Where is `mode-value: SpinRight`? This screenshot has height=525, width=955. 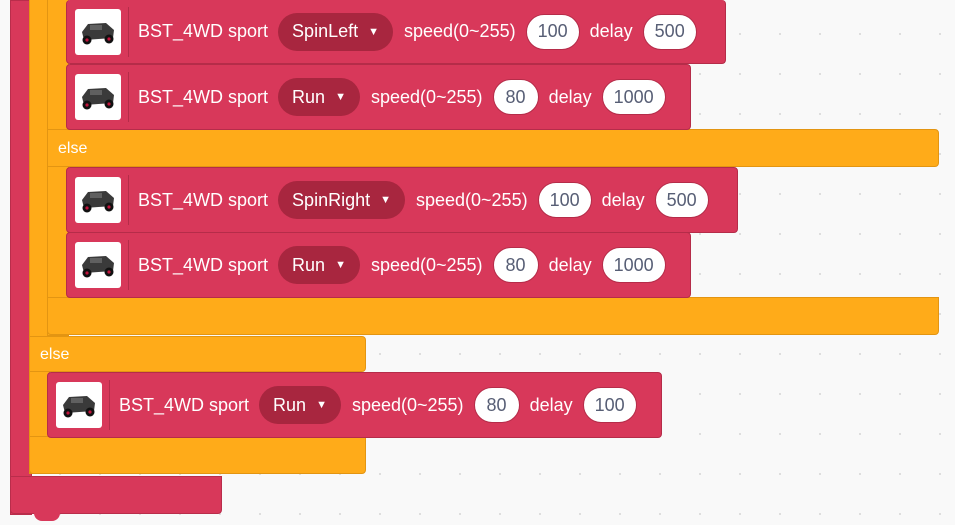 mode-value: SpinRight is located at coordinates (331, 199).